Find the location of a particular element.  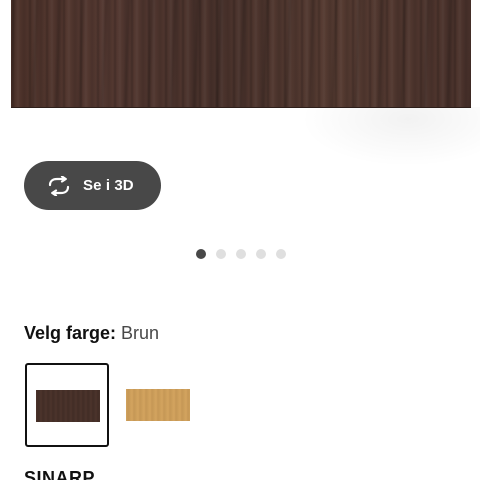

carousel-dots is located at coordinates (241, 254).